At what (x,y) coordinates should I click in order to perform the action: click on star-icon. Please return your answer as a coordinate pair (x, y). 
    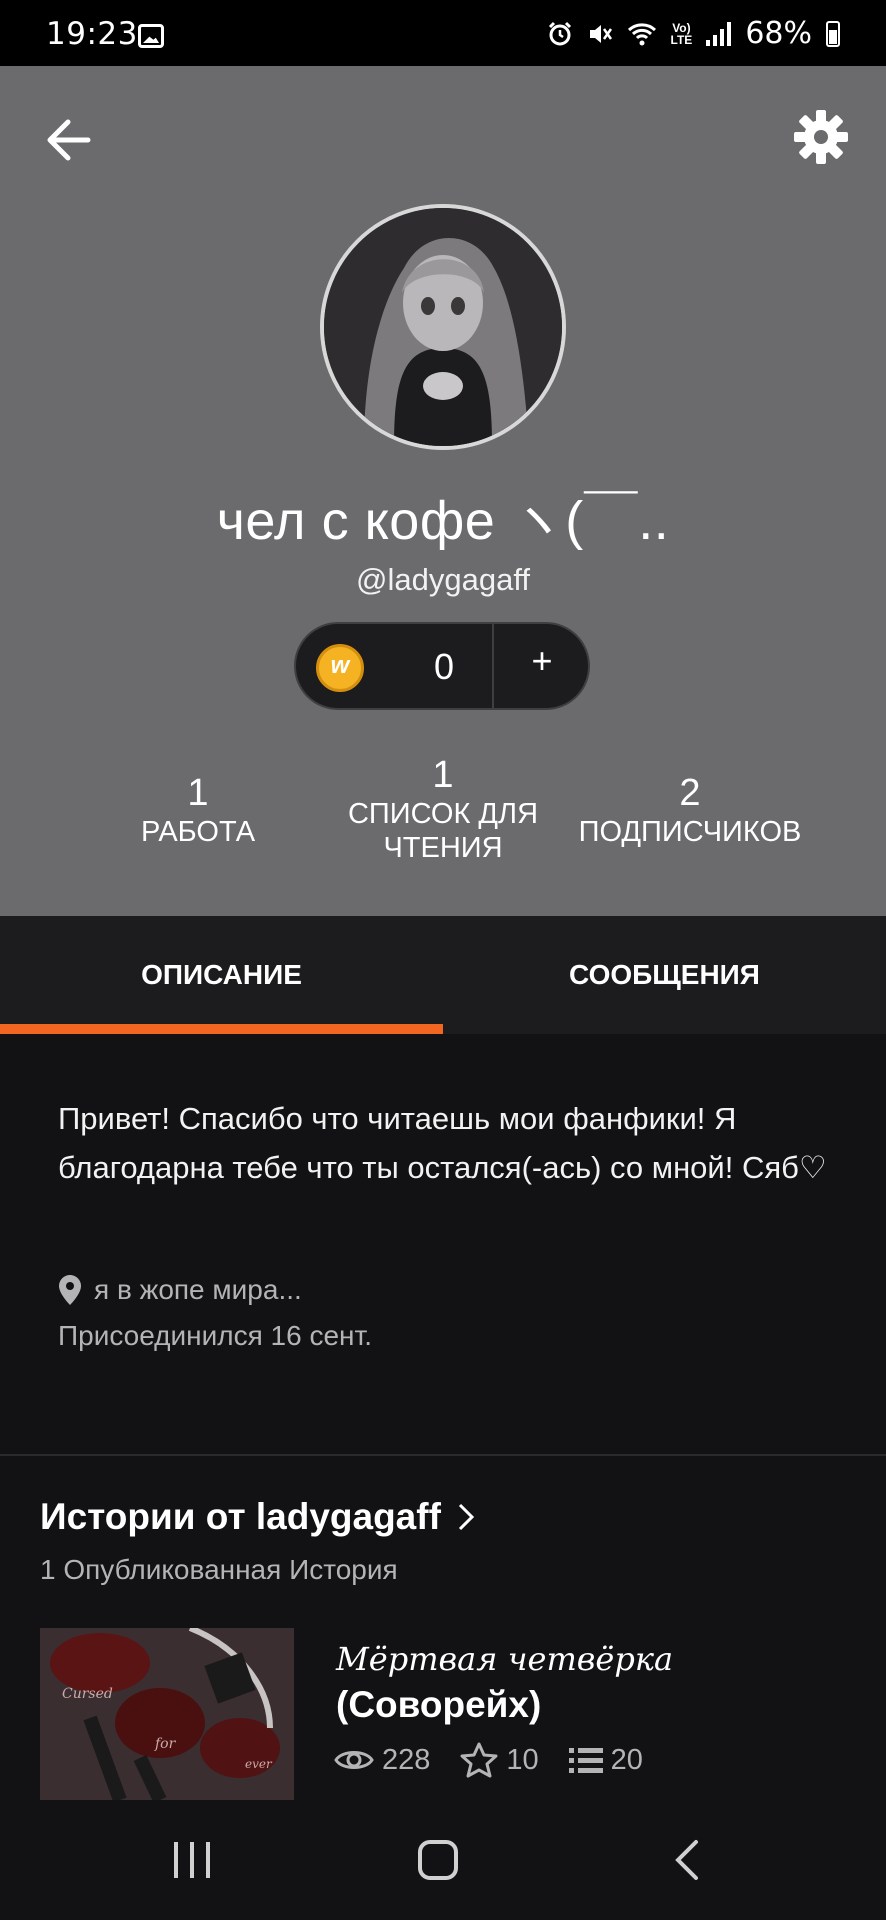
    Looking at the image, I should click on (479, 1760).